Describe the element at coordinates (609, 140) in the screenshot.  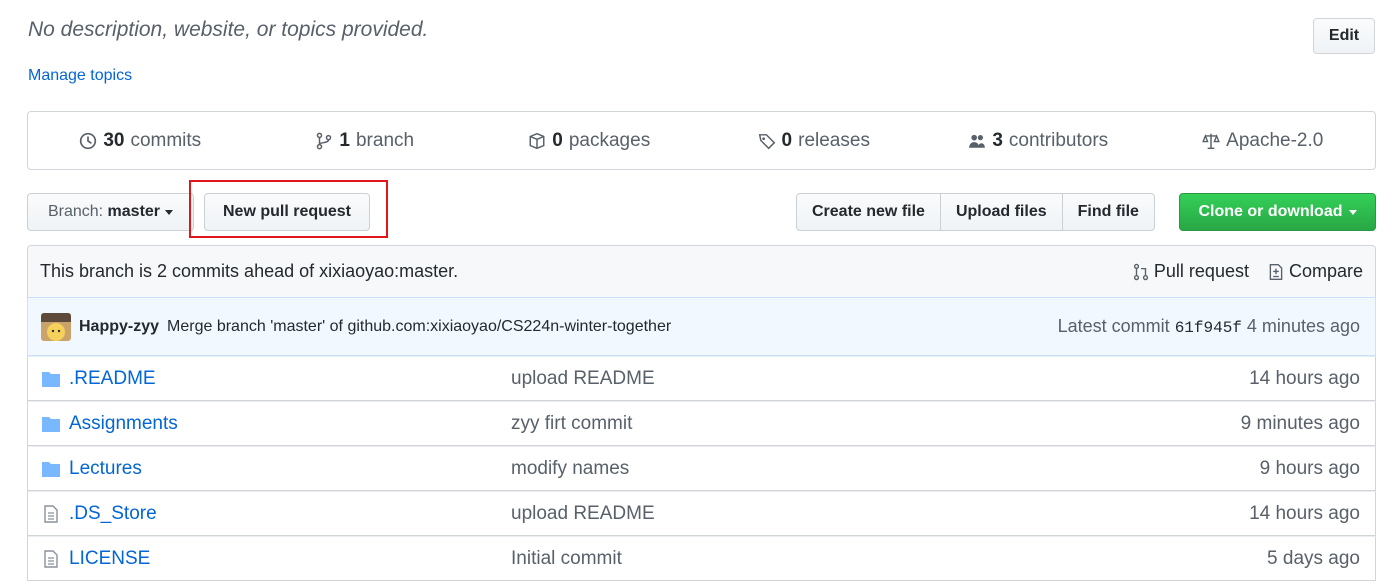
I see `stat-label: packages` at that location.